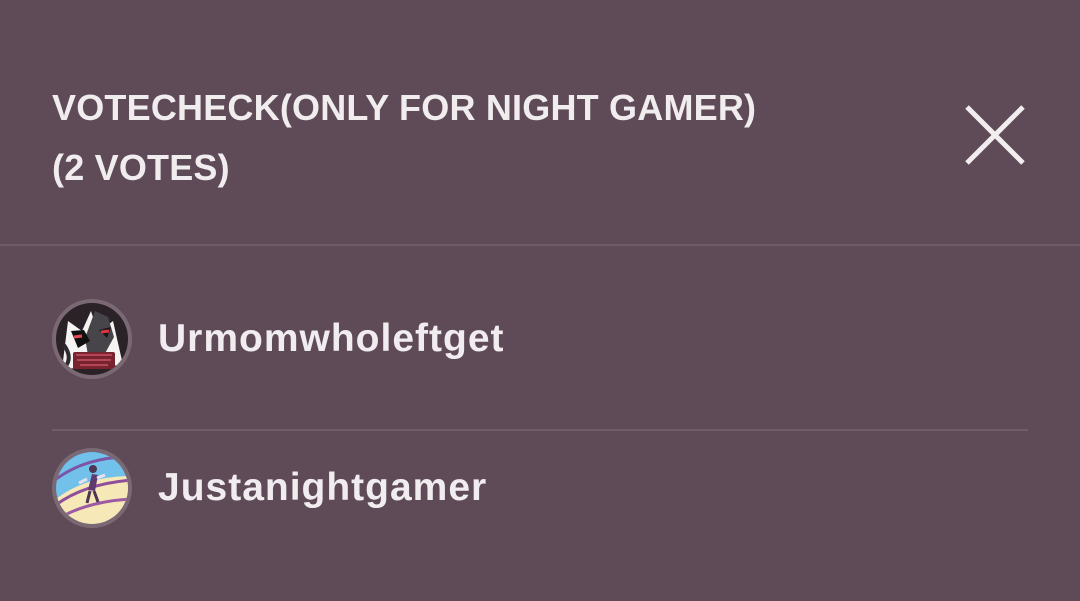 The image size is (1080, 601). What do you see at coordinates (404, 107) in the screenshot?
I see `dialog-title-line-1: VOTECHECK(ONLY FOR NIGHT GAMER)` at bounding box center [404, 107].